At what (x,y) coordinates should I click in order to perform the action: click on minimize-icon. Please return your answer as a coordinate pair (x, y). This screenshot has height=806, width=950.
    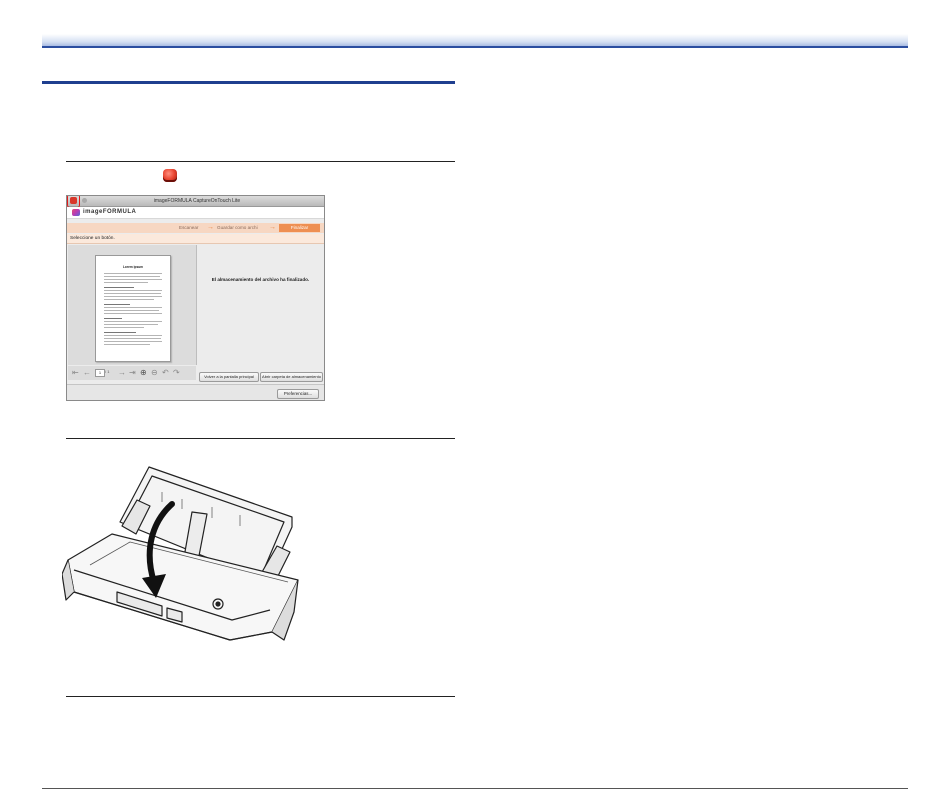
    Looking at the image, I should click on (84, 200).